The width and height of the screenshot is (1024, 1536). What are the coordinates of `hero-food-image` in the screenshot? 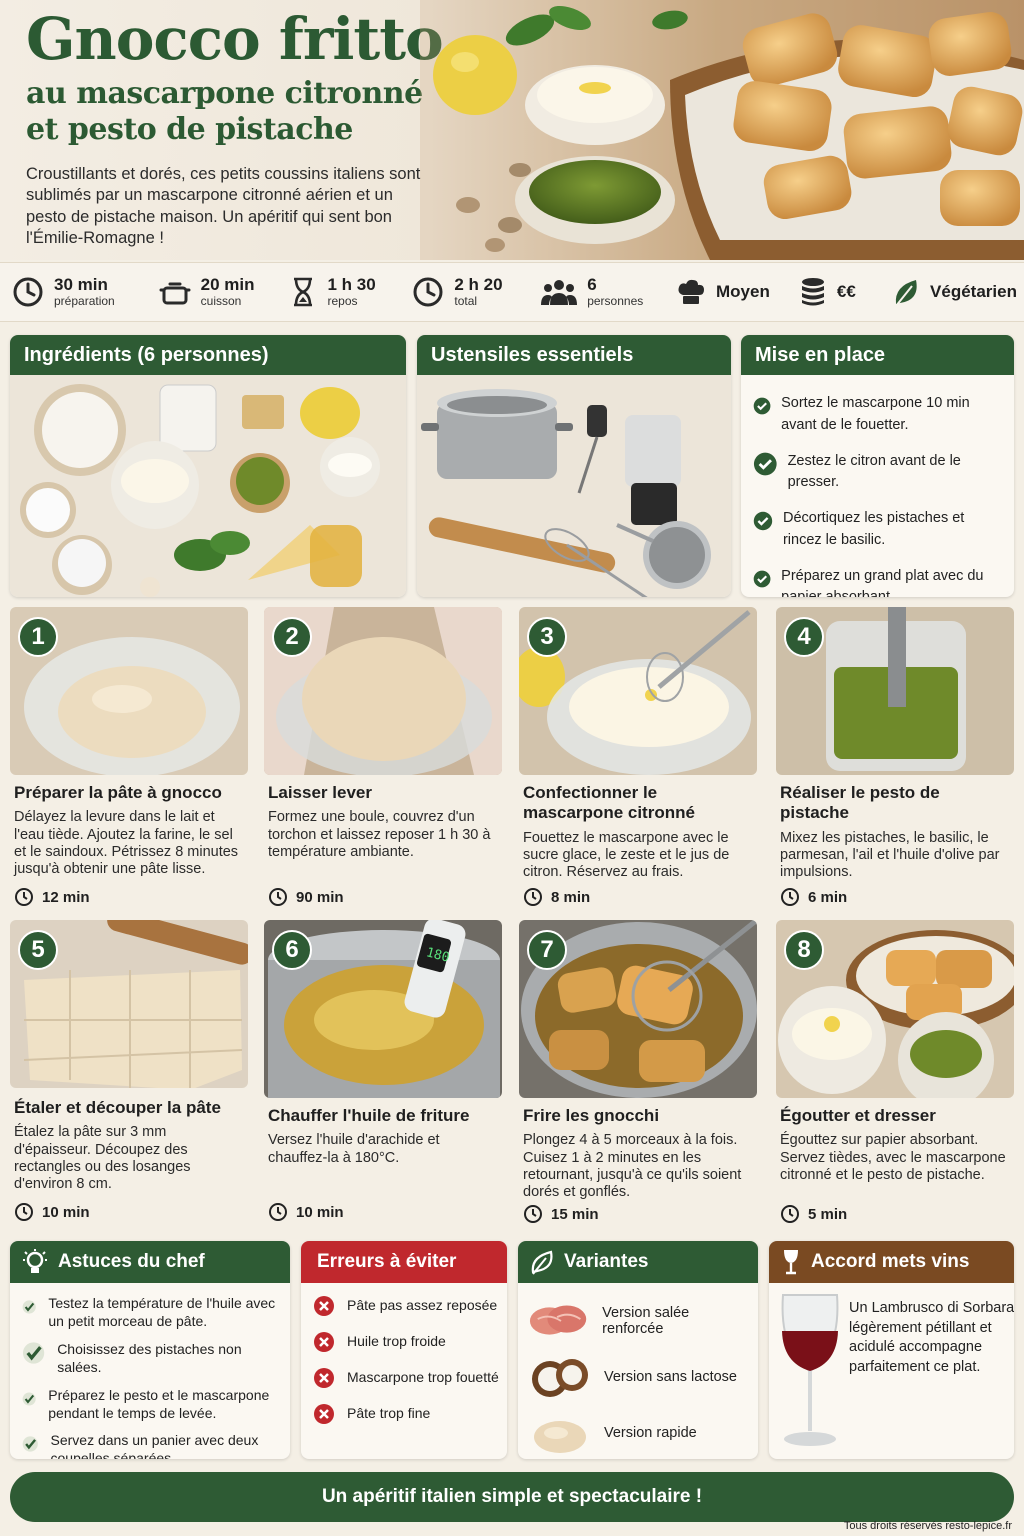 It's located at (722, 130).